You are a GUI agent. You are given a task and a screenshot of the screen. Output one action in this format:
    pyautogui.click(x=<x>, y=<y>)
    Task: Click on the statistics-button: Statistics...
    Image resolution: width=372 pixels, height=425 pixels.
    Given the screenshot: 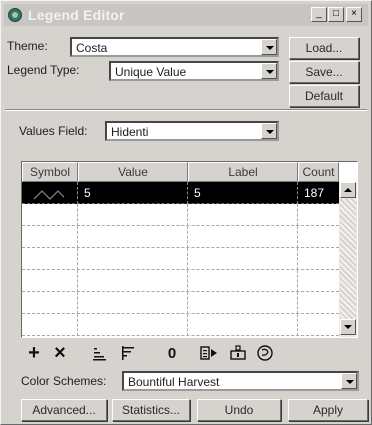 What is the action you would take?
    pyautogui.click(x=151, y=410)
    